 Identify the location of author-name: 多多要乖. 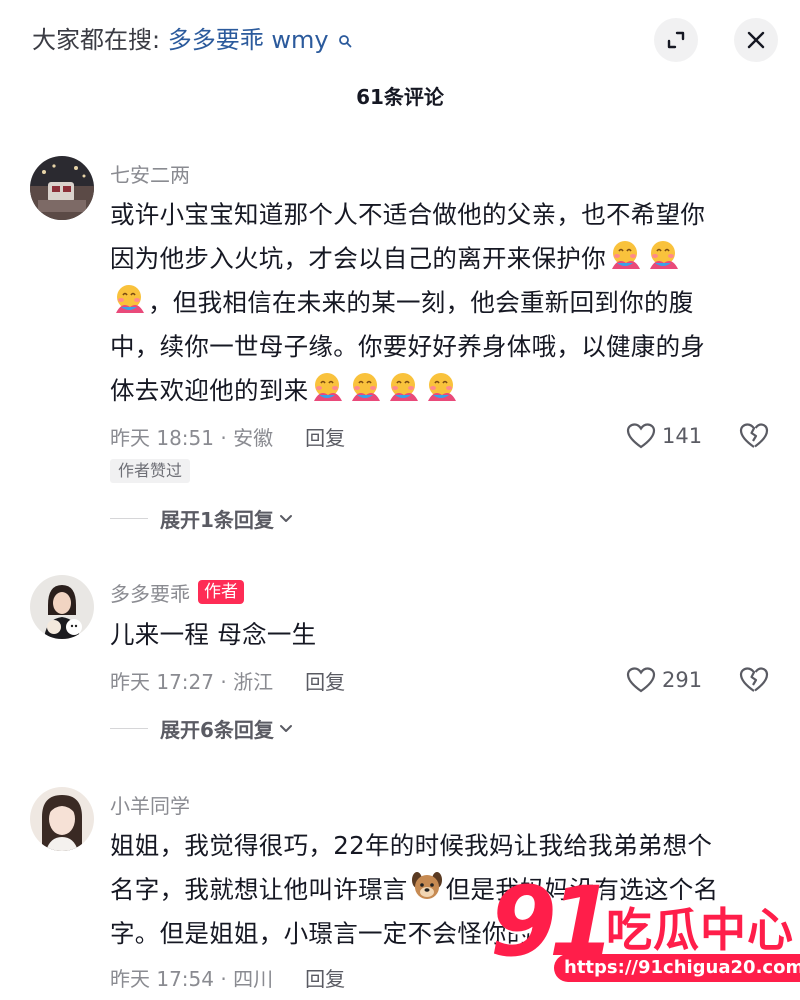
(150, 592).